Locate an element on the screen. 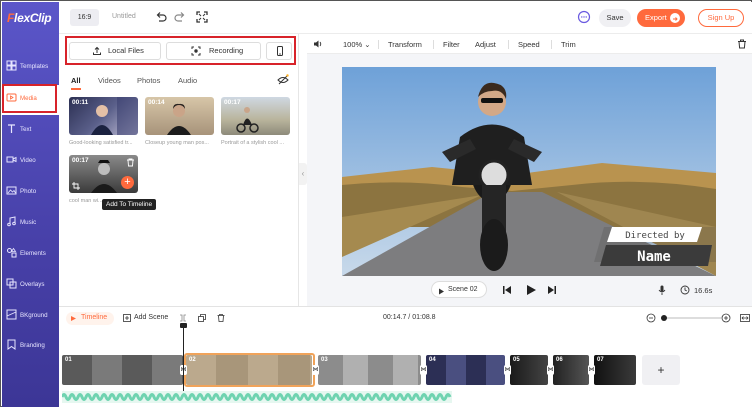 Image resolution: width=752 pixels, height=407 pixels. timeline-clip: 01 is located at coordinates (122, 370).